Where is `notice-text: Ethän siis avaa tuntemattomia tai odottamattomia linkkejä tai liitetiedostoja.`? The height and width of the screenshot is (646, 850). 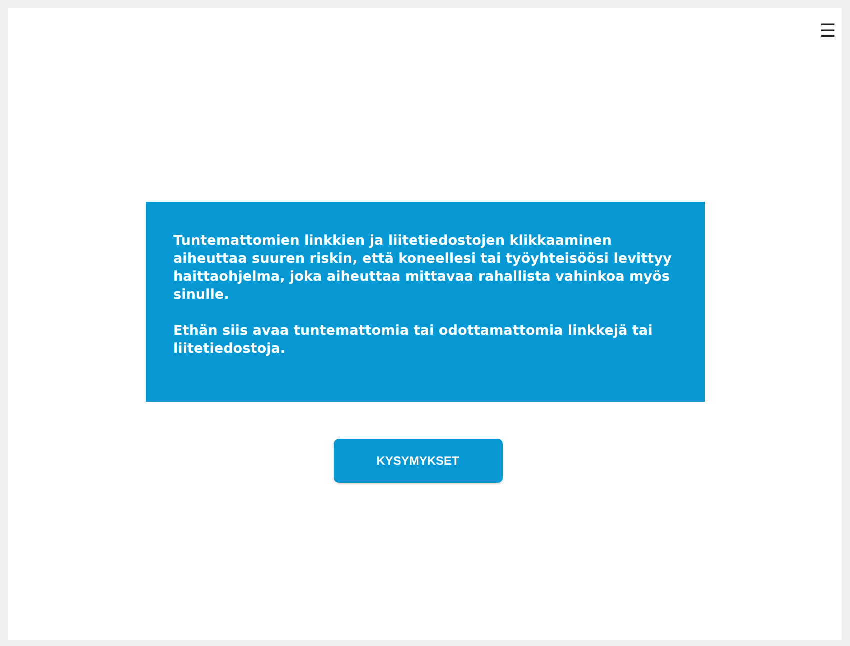
notice-text: Ethän siis avaa tuntemattomia tai odottamattomia linkkejä tai liitetiedostoja. is located at coordinates (414, 340).